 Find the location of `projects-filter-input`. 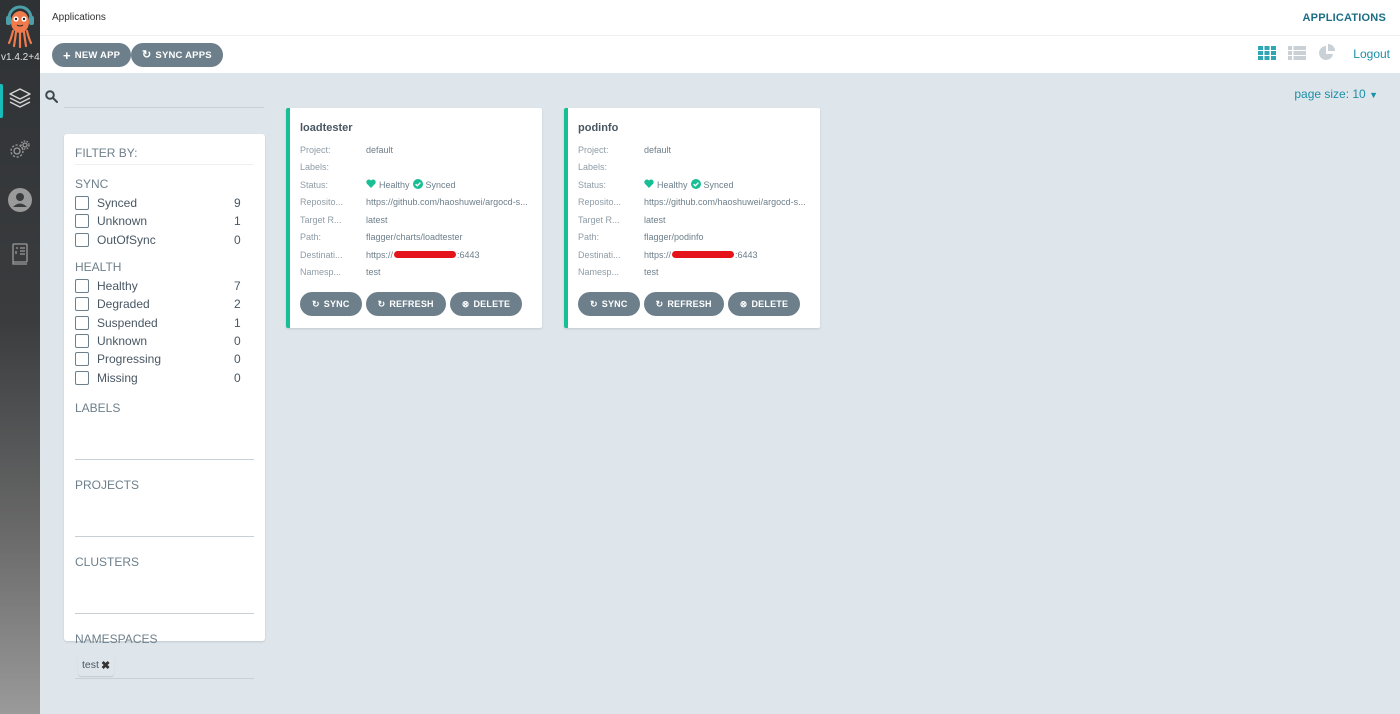

projects-filter-input is located at coordinates (164, 516).